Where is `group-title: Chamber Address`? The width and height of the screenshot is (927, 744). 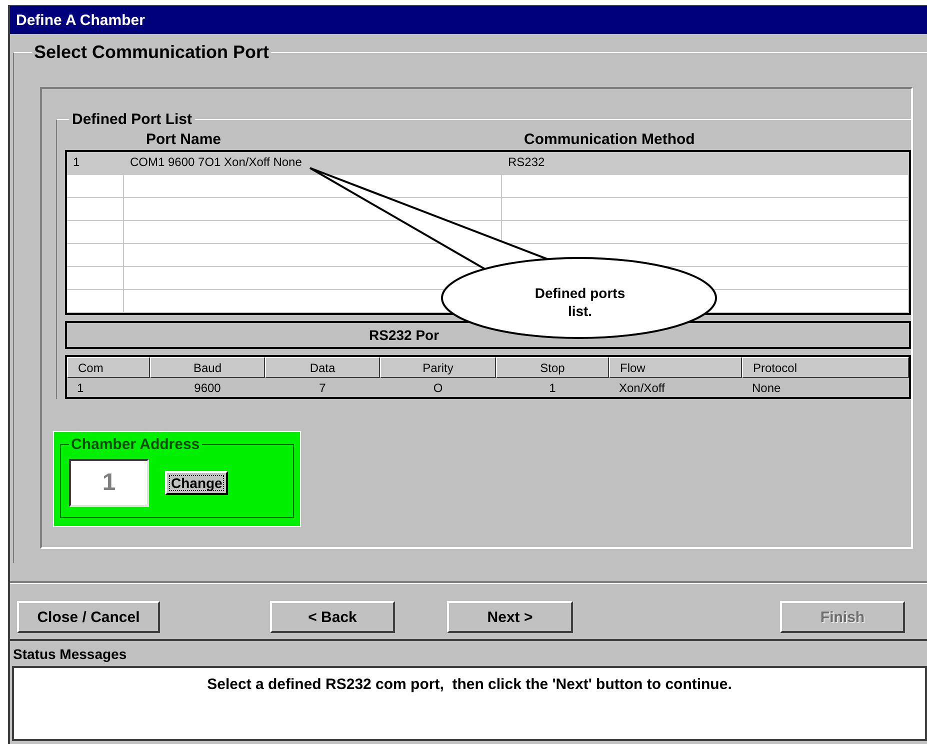 group-title: Chamber Address is located at coordinates (135, 444).